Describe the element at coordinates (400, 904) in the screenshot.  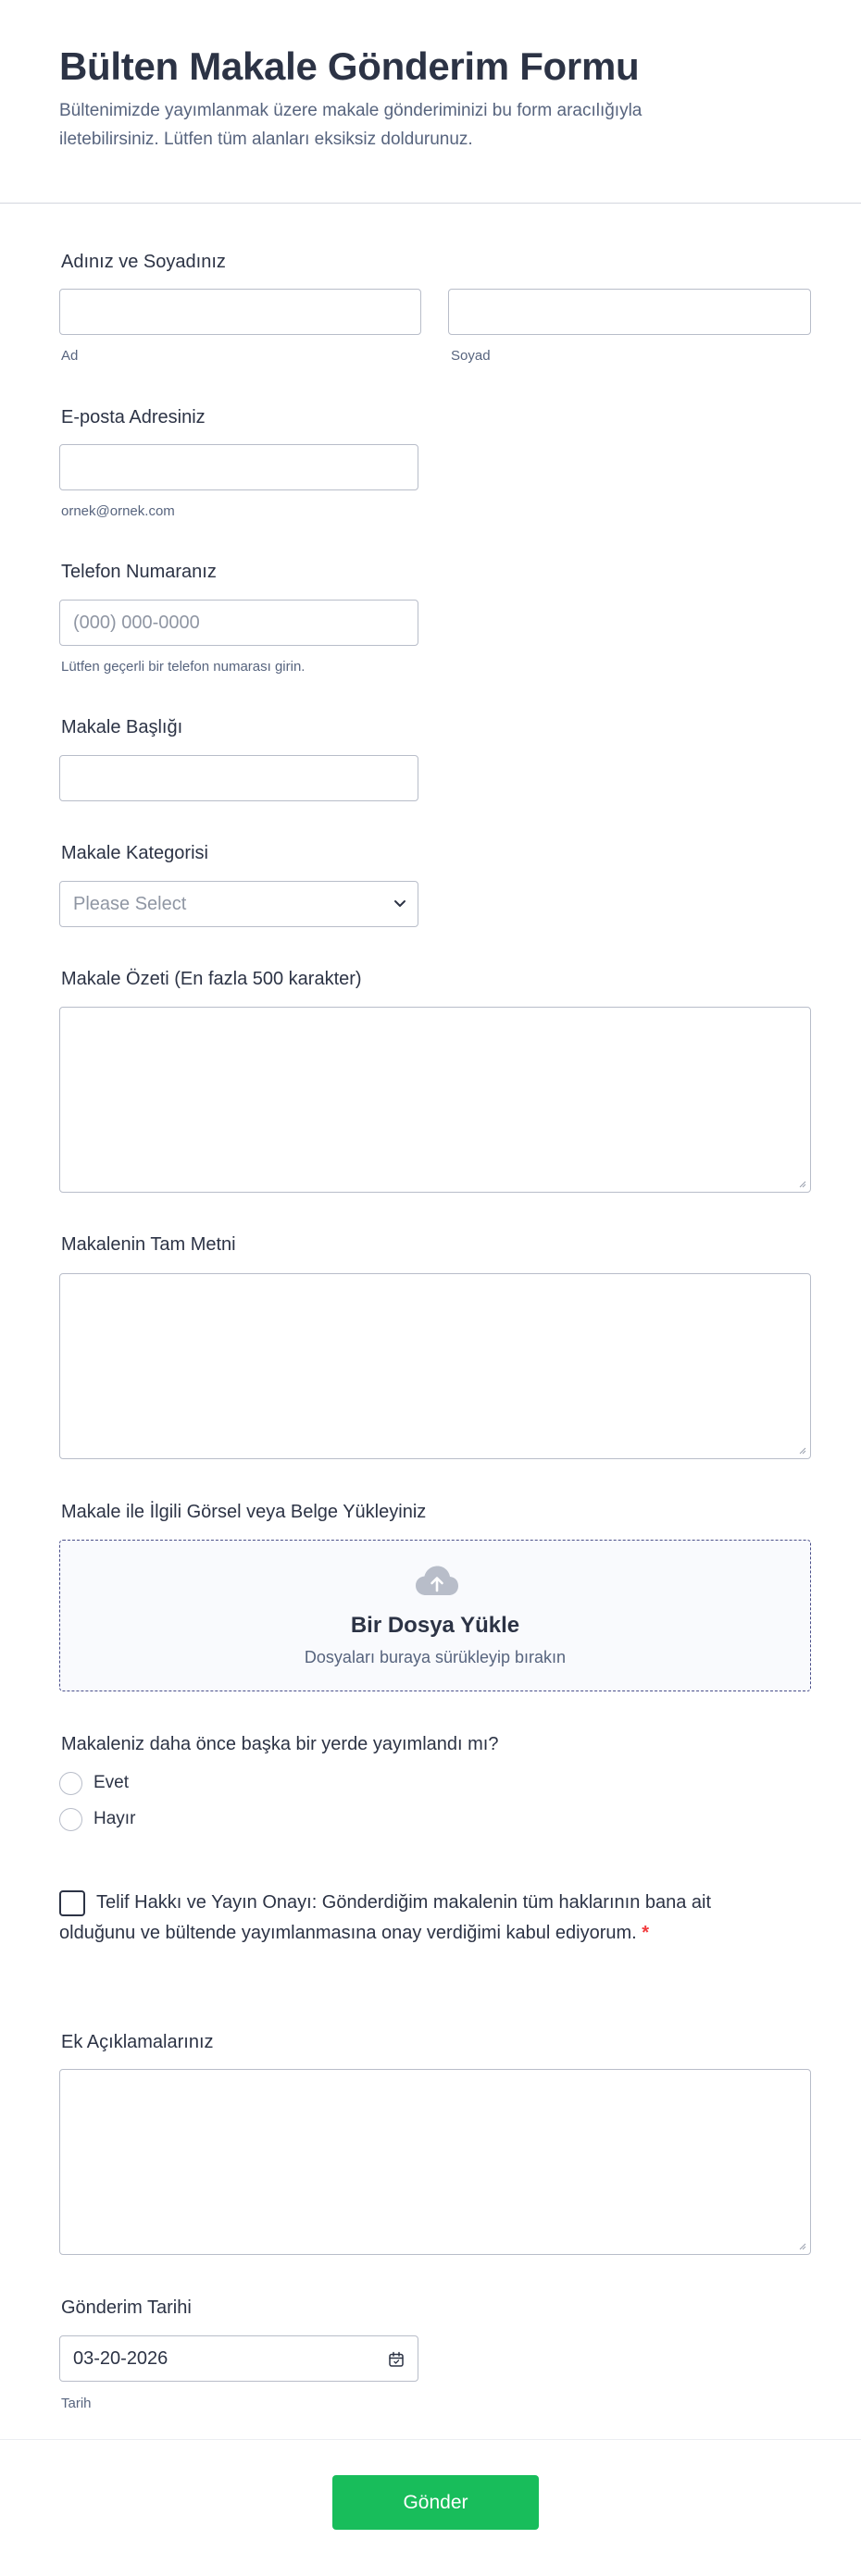
I see `chevron-down-icon` at that location.